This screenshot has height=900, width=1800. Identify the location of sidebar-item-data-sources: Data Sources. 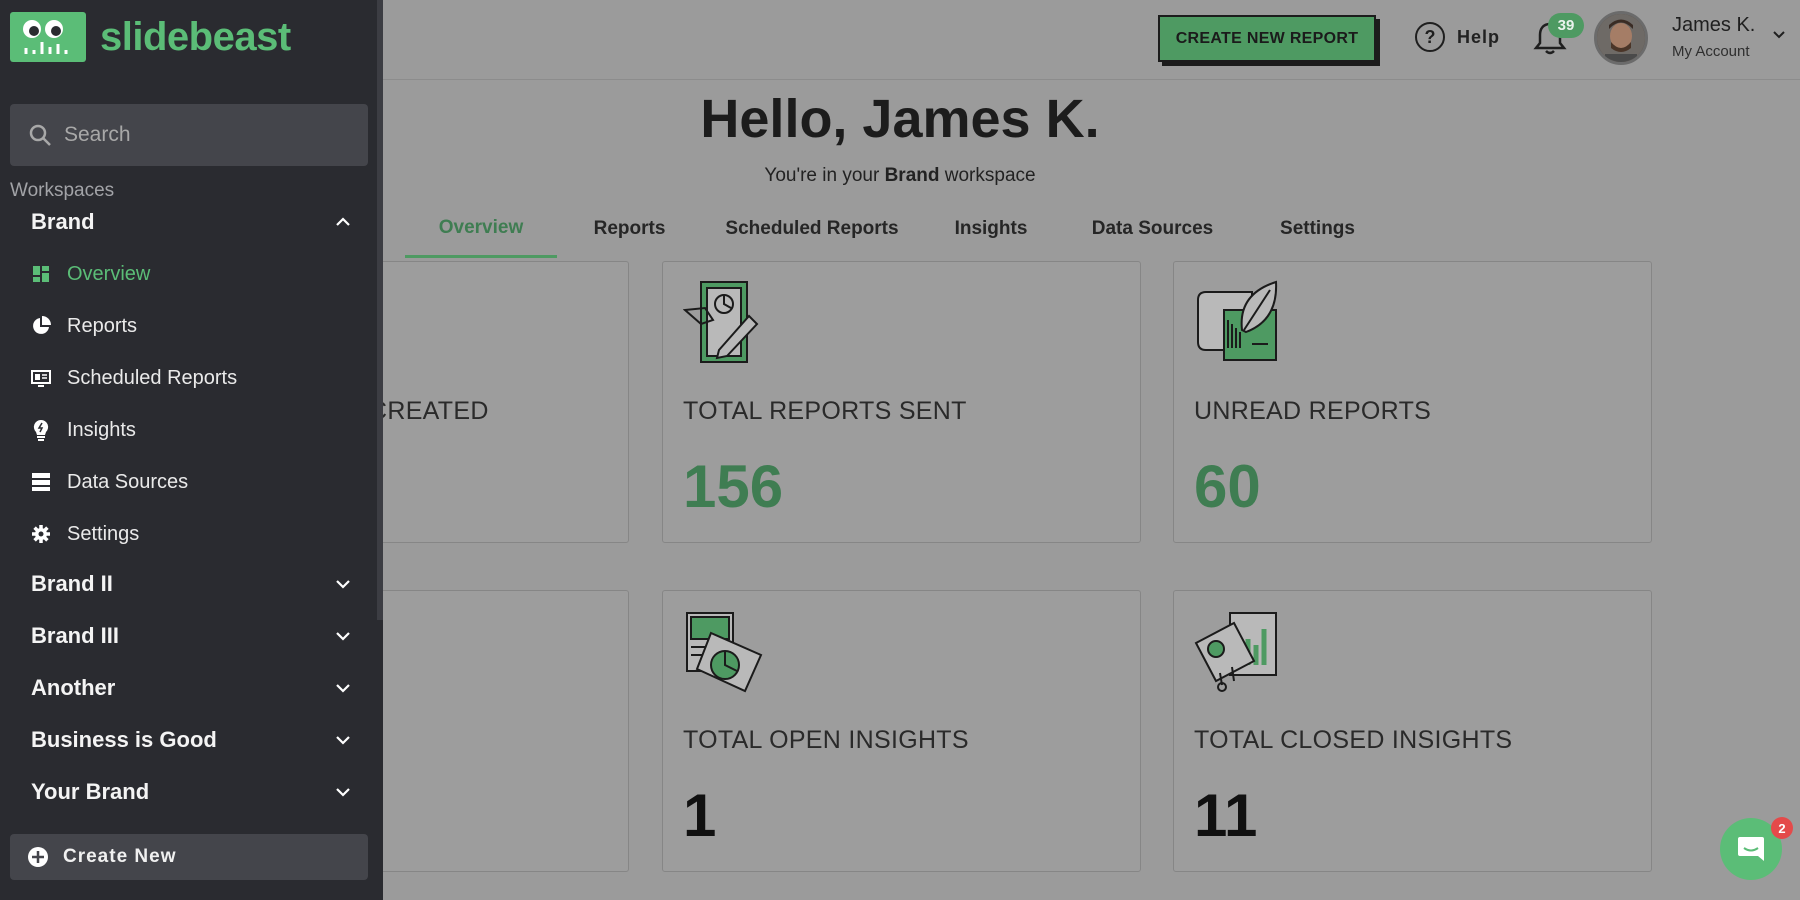
(181, 482).